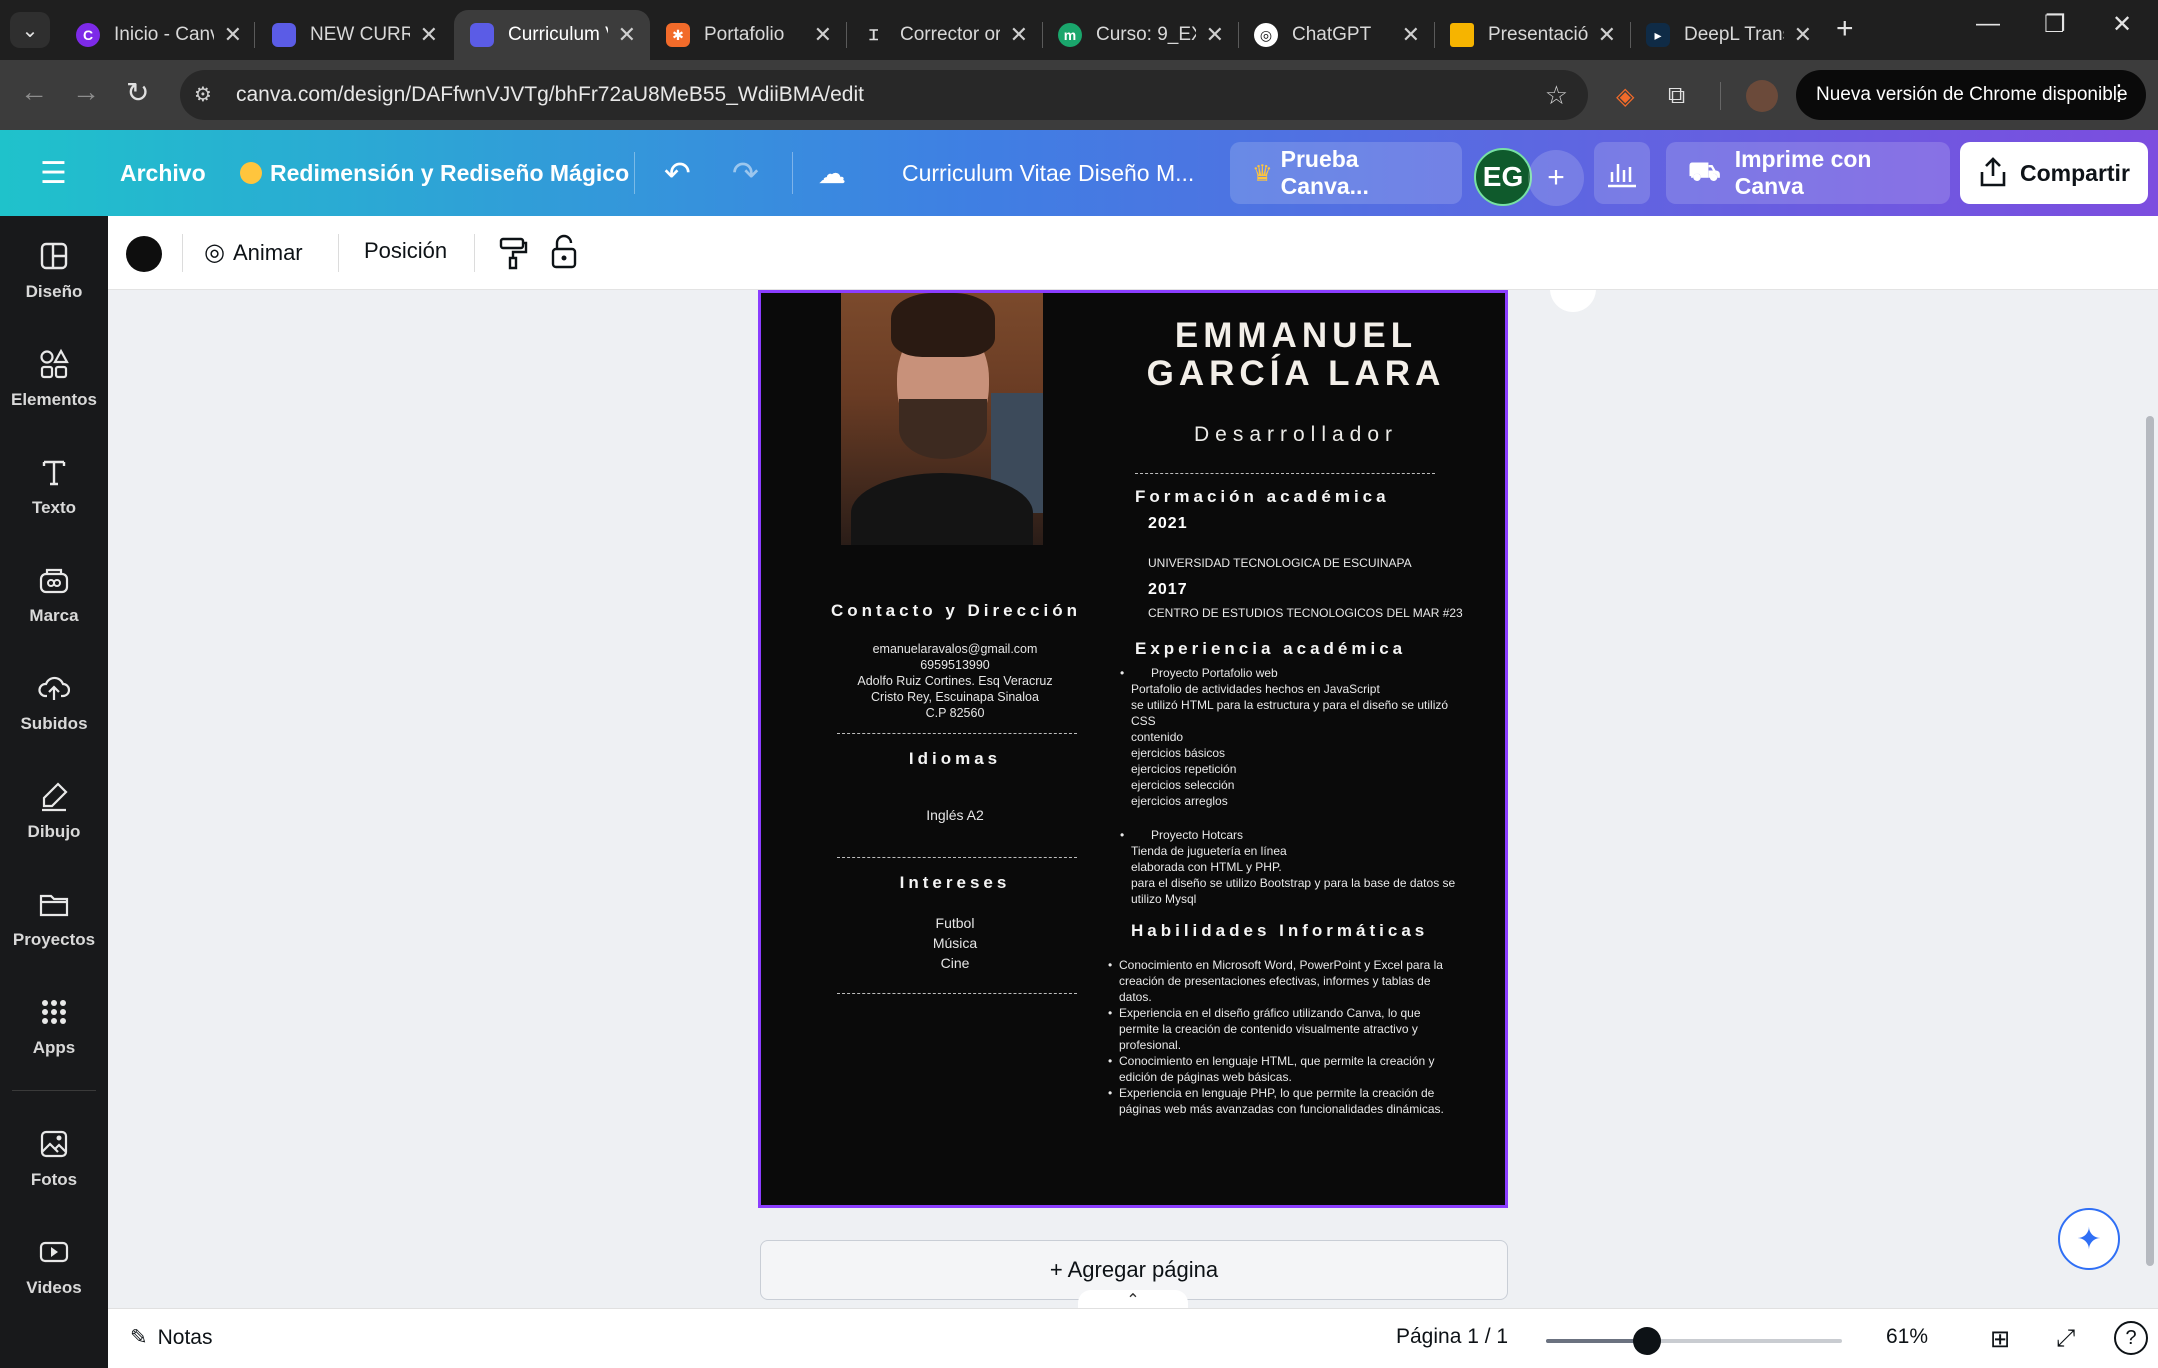  What do you see at coordinates (144, 254) in the screenshot?
I see `color-picker-swatch` at bounding box center [144, 254].